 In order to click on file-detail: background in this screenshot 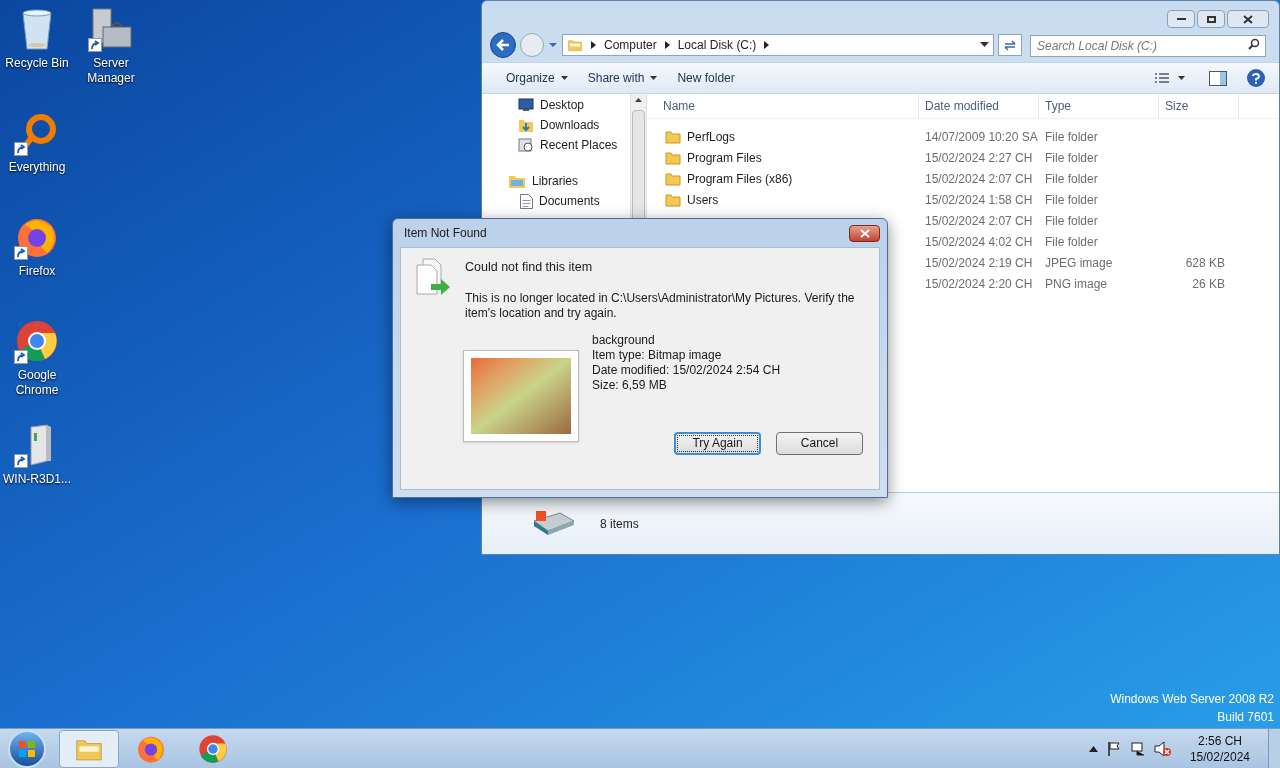, I will do `click(624, 340)`.